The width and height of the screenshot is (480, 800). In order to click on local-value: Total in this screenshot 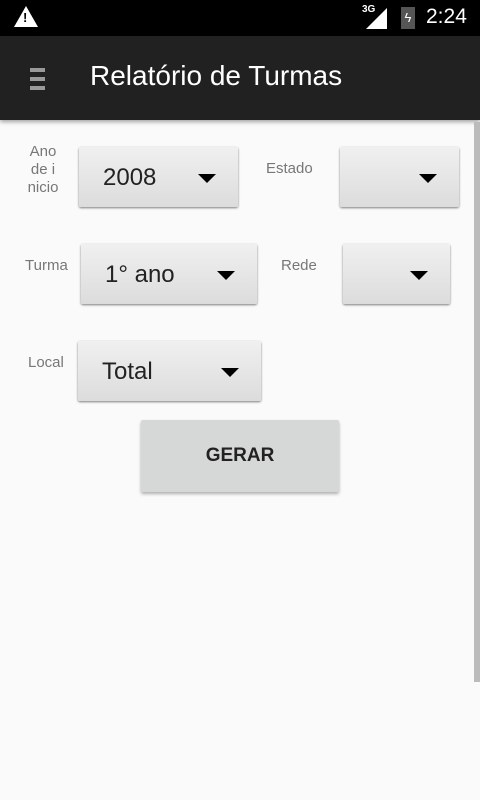, I will do `click(127, 371)`.